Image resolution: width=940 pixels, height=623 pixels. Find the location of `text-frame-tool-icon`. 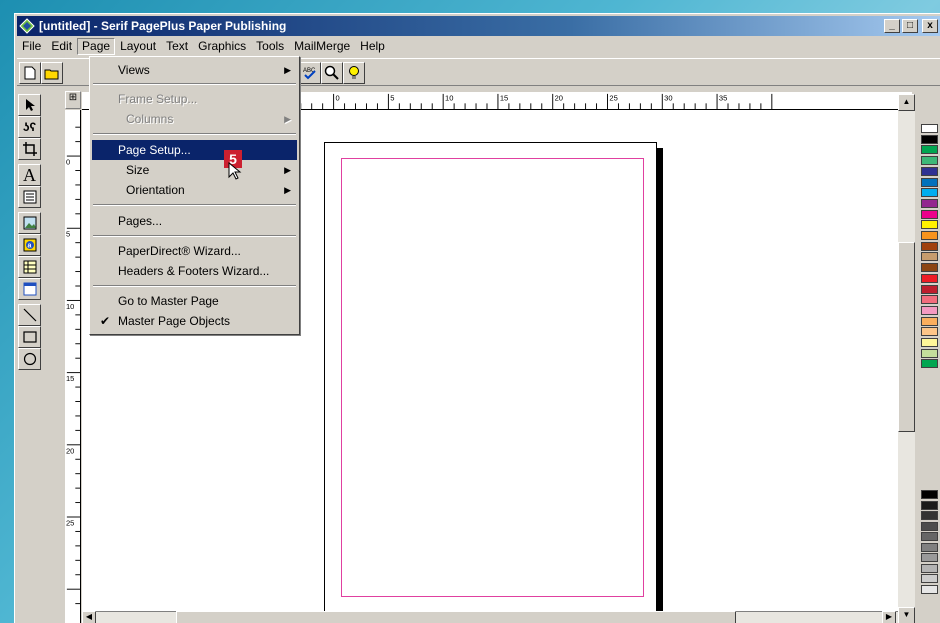

text-frame-tool-icon is located at coordinates (29, 197).